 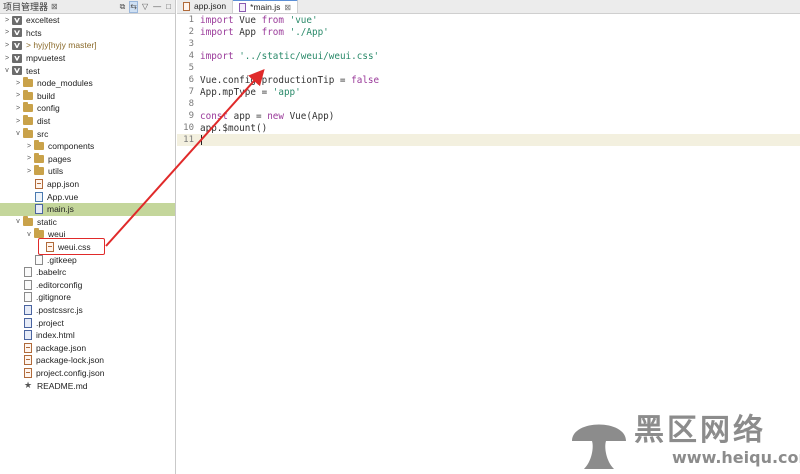 What do you see at coordinates (289, 56) in the screenshot?
I see `code-text: import '../static/weui/weui.css'` at bounding box center [289, 56].